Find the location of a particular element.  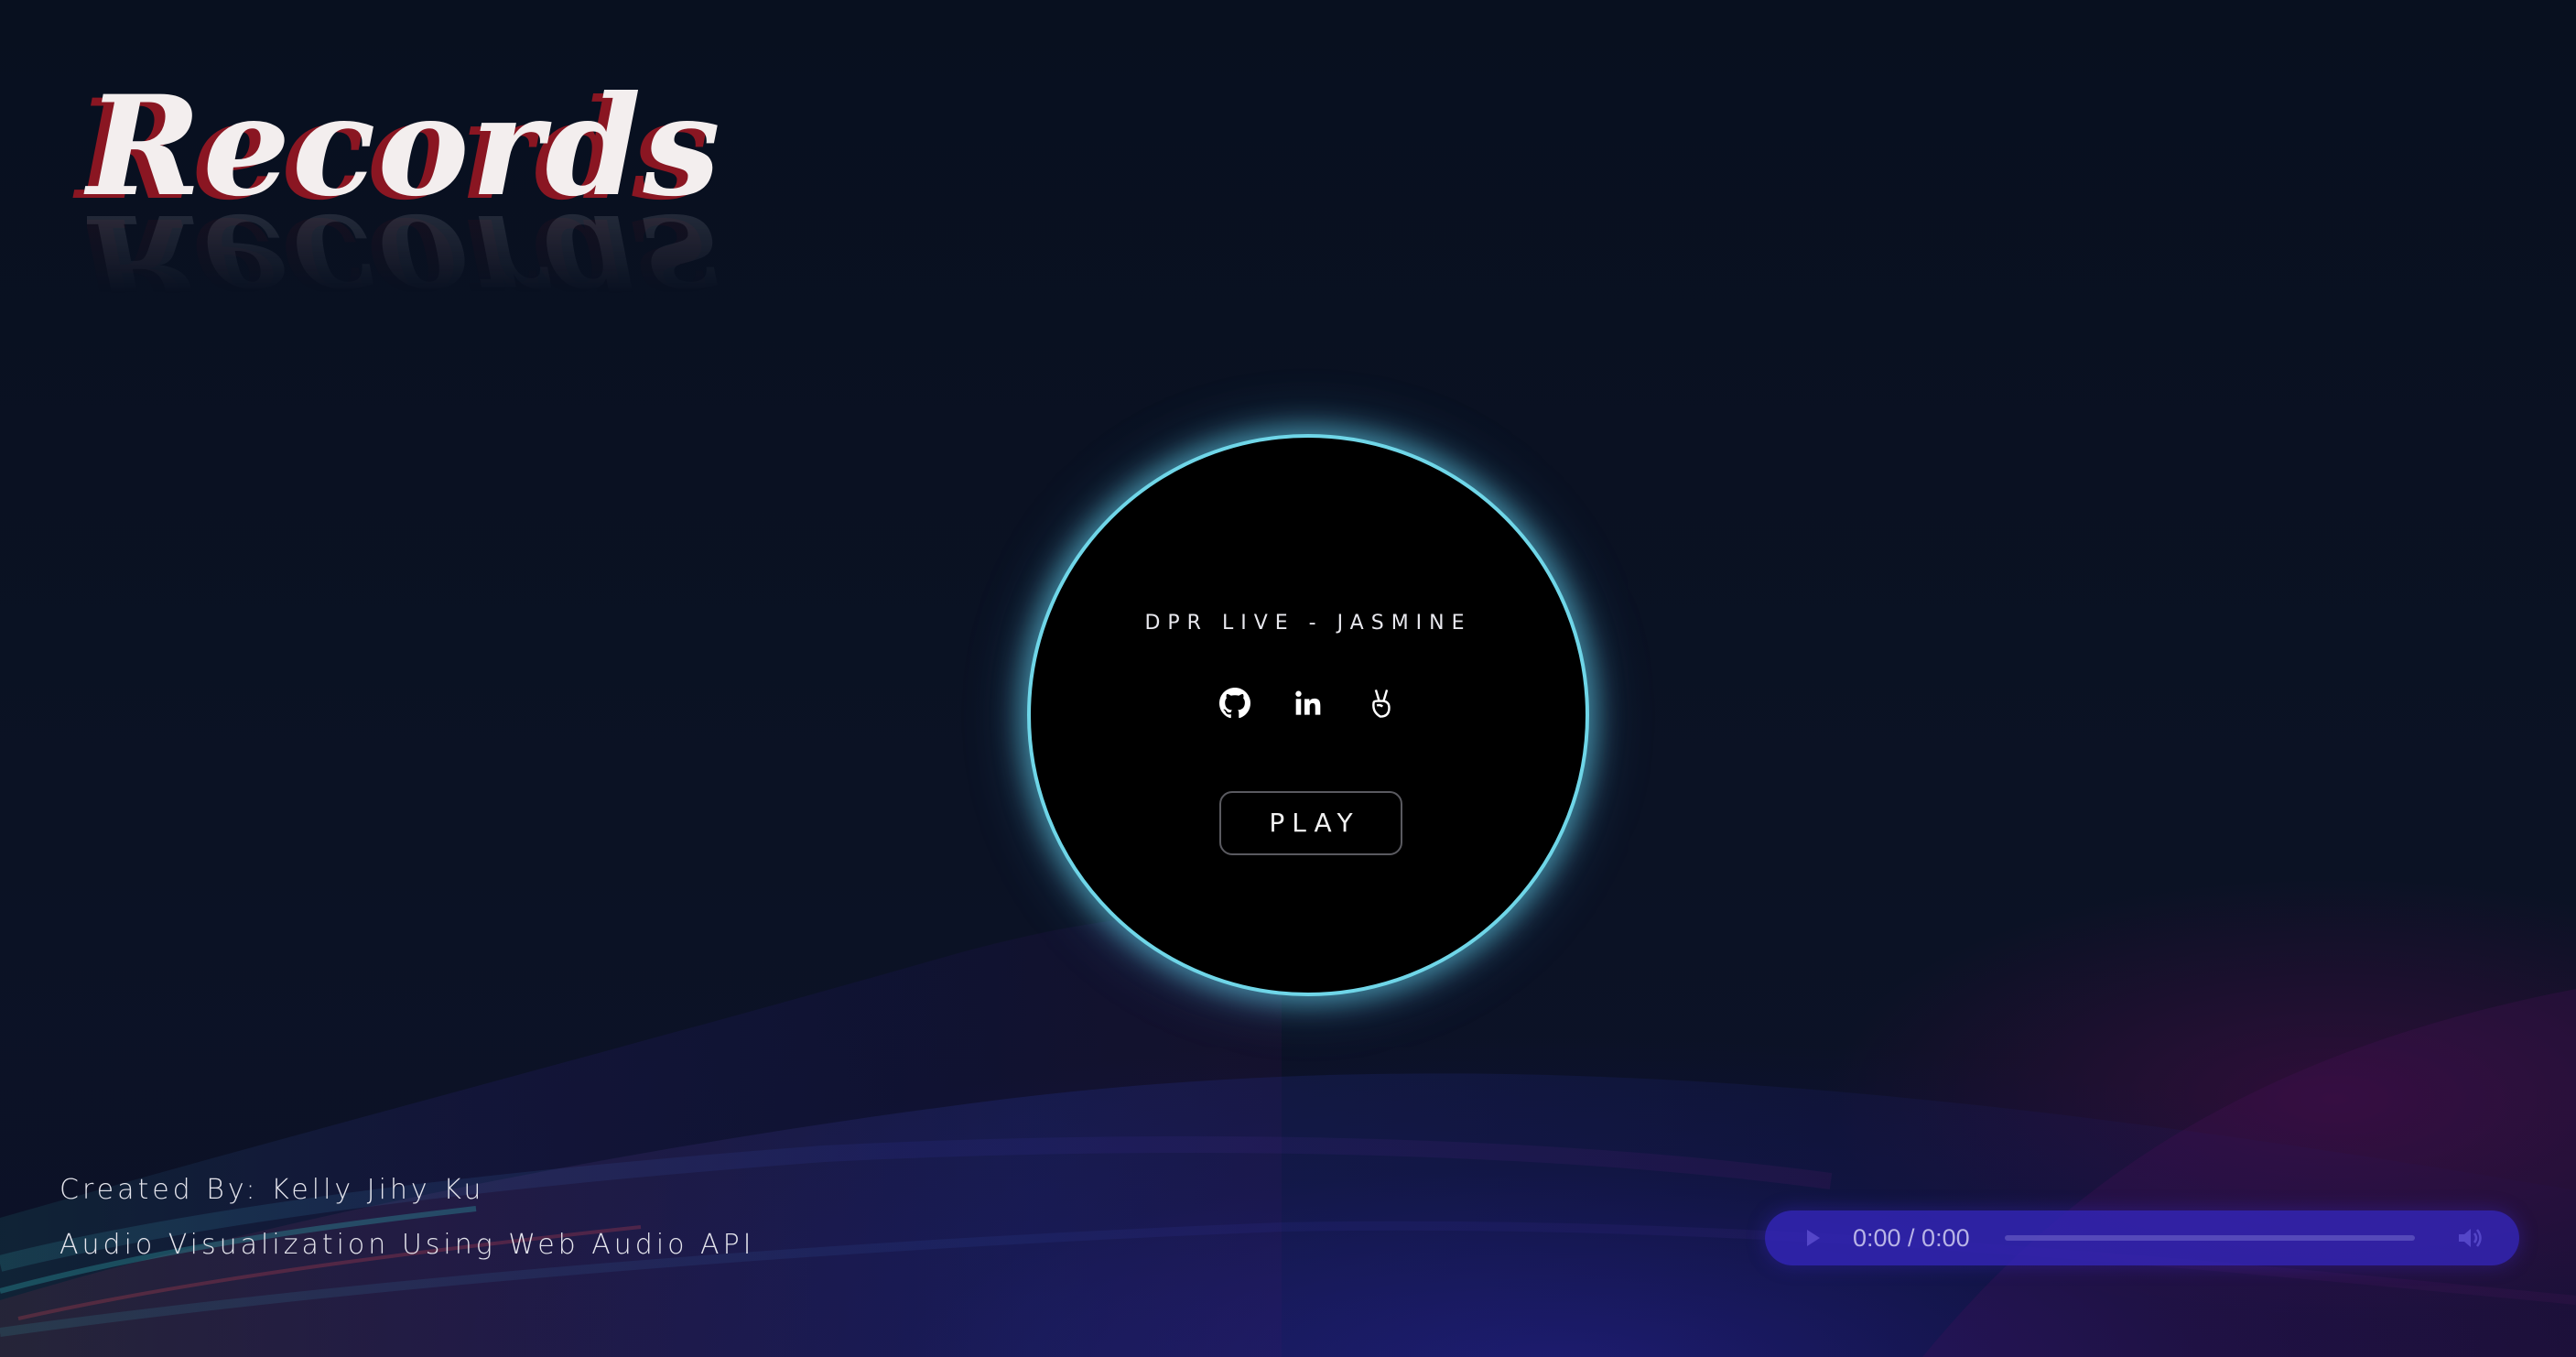

volume-icon is located at coordinates (2471, 1238).